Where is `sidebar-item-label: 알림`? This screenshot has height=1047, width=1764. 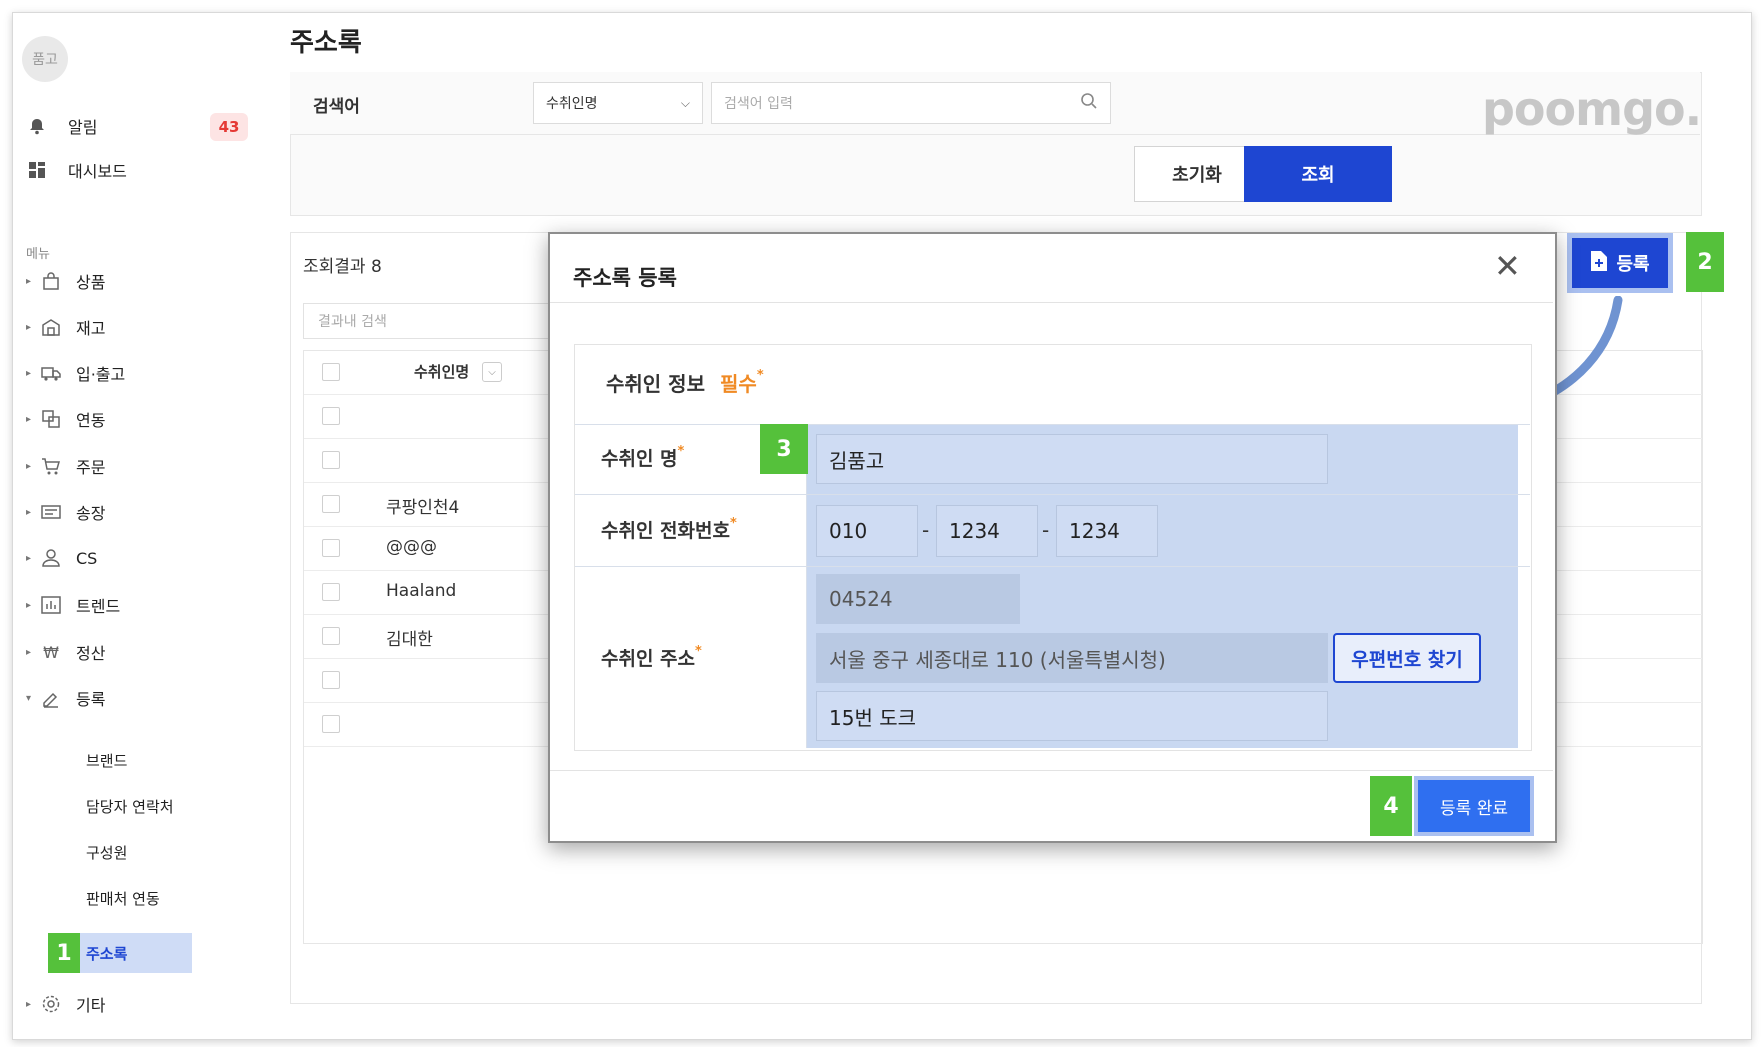
sidebar-item-label: 알림 is located at coordinates (83, 127).